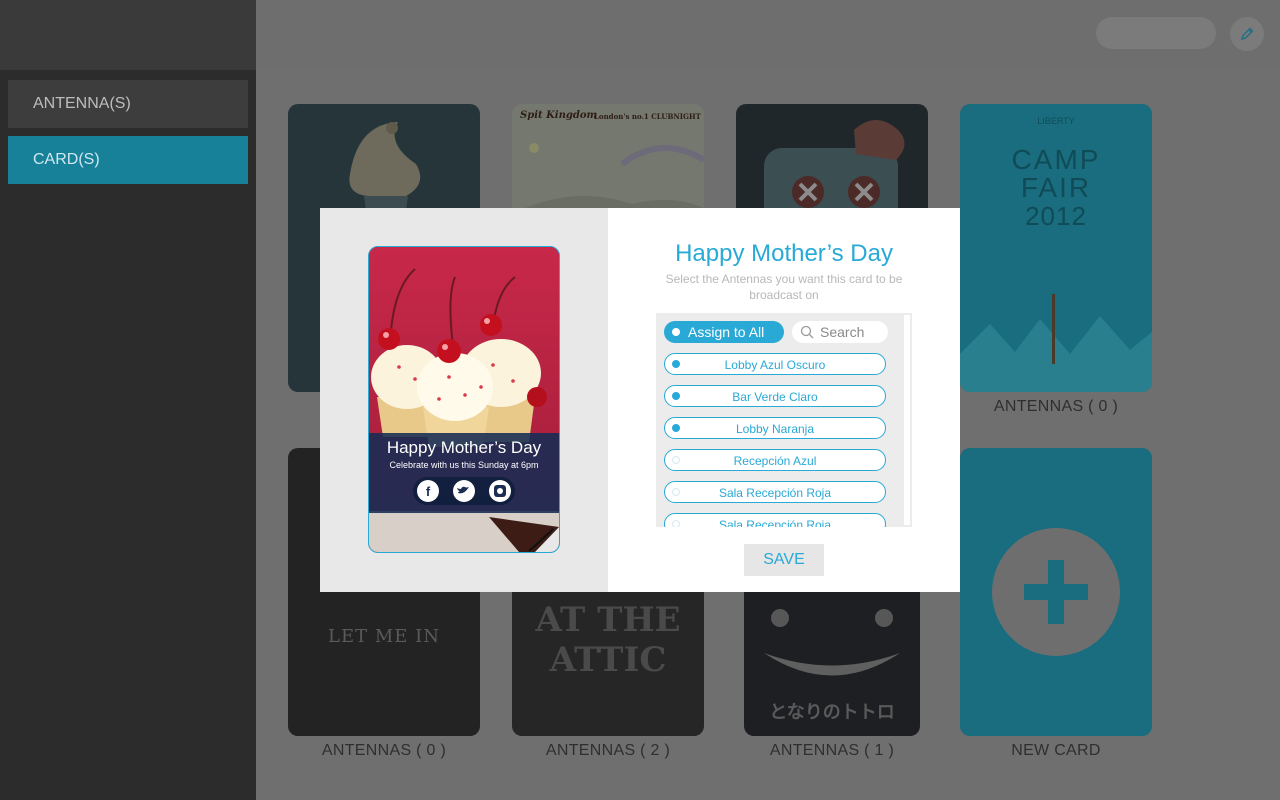  Describe the element at coordinates (768, 35) in the screenshot. I see `top-bar` at that location.